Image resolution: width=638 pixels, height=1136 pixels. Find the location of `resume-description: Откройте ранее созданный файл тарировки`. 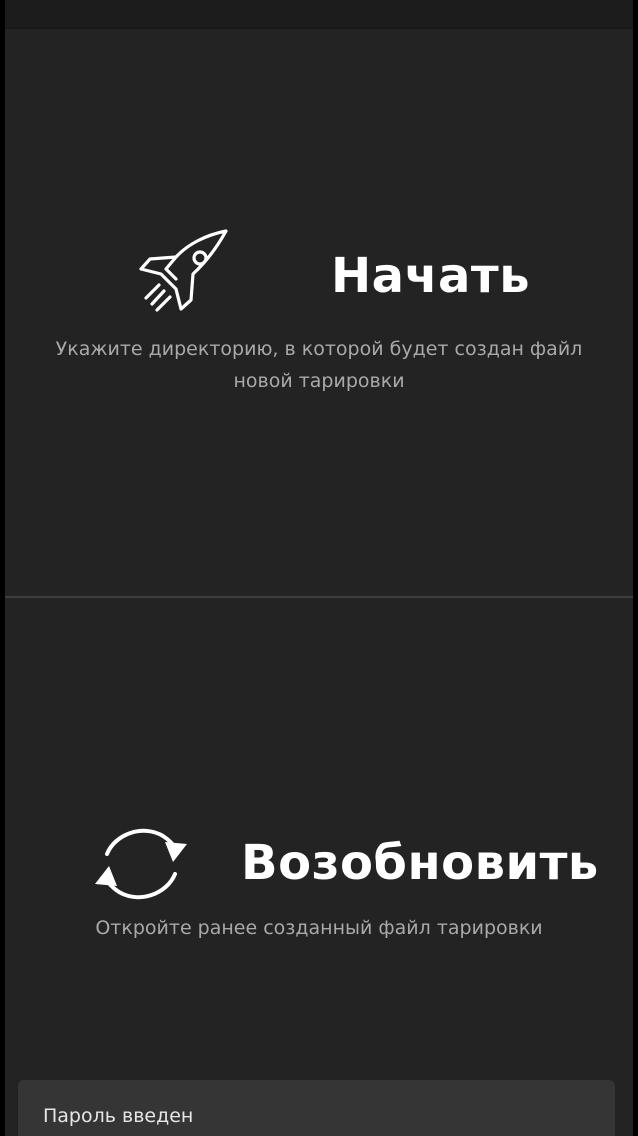

resume-description: Откройте ранее созданный файл тарировки is located at coordinates (319, 928).